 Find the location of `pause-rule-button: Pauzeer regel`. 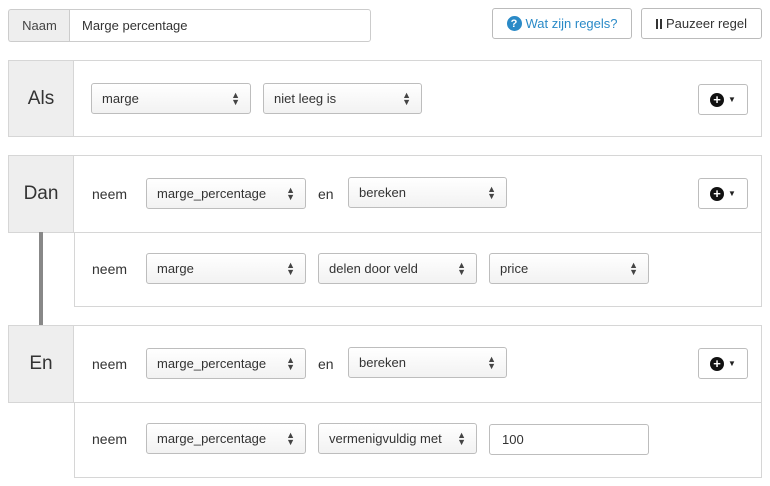

pause-rule-button: Pauzeer regel is located at coordinates (701, 23).